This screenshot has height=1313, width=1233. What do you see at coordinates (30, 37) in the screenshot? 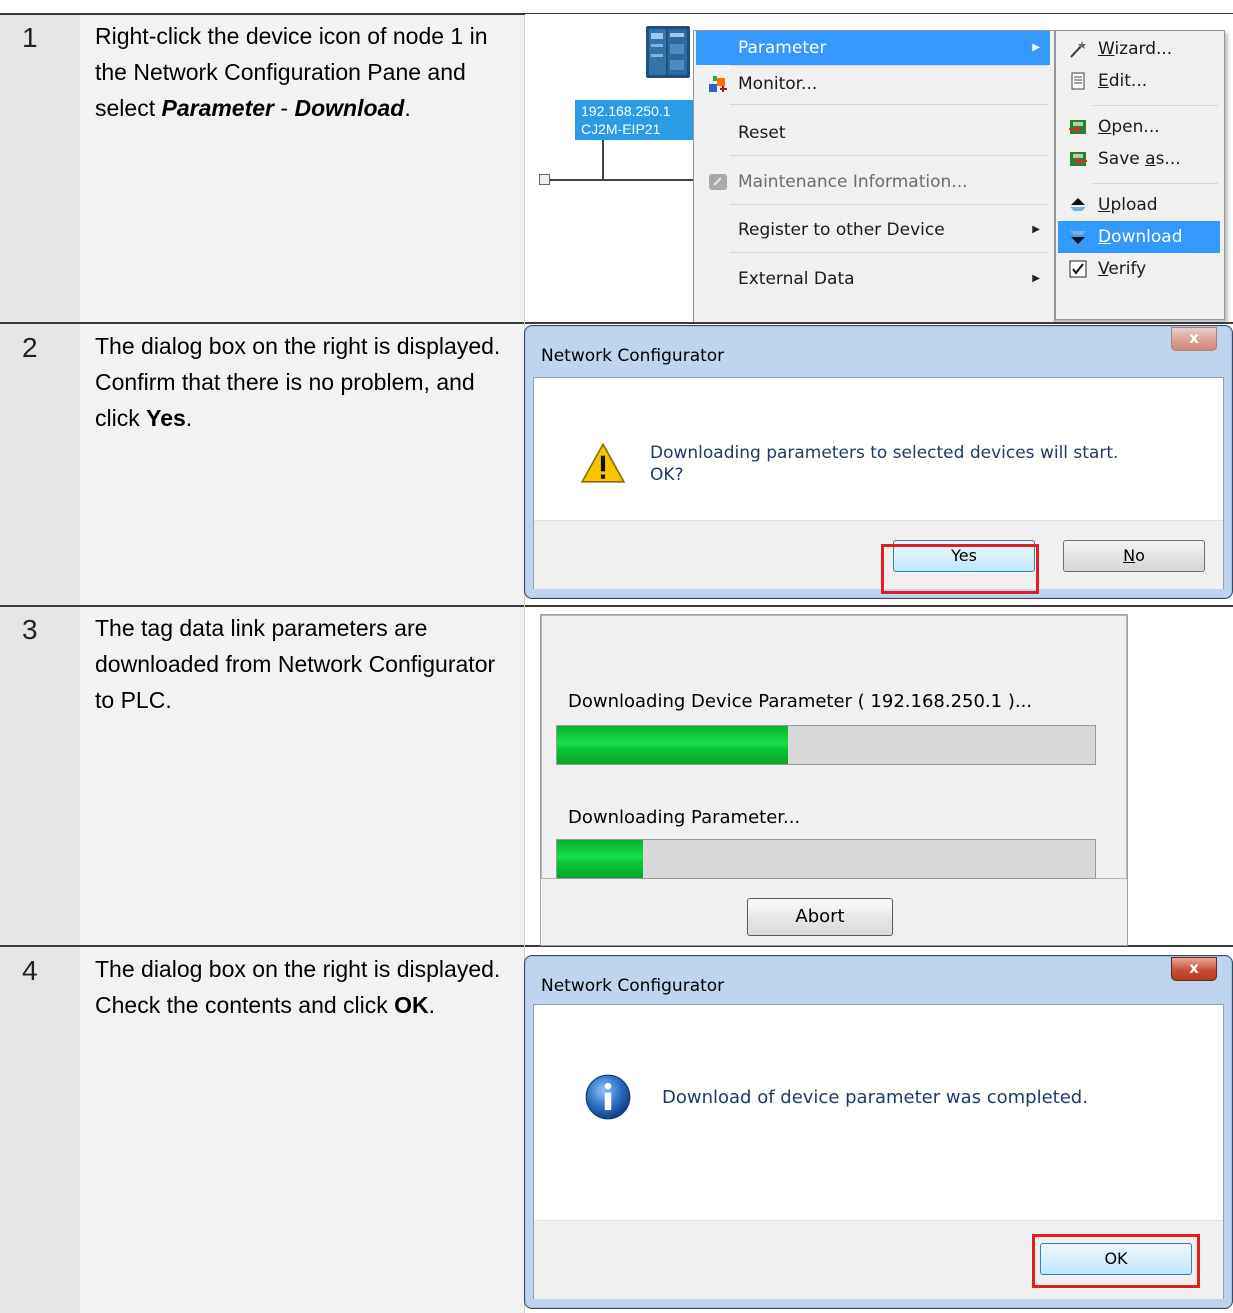
I see `step-number: 1` at bounding box center [30, 37].